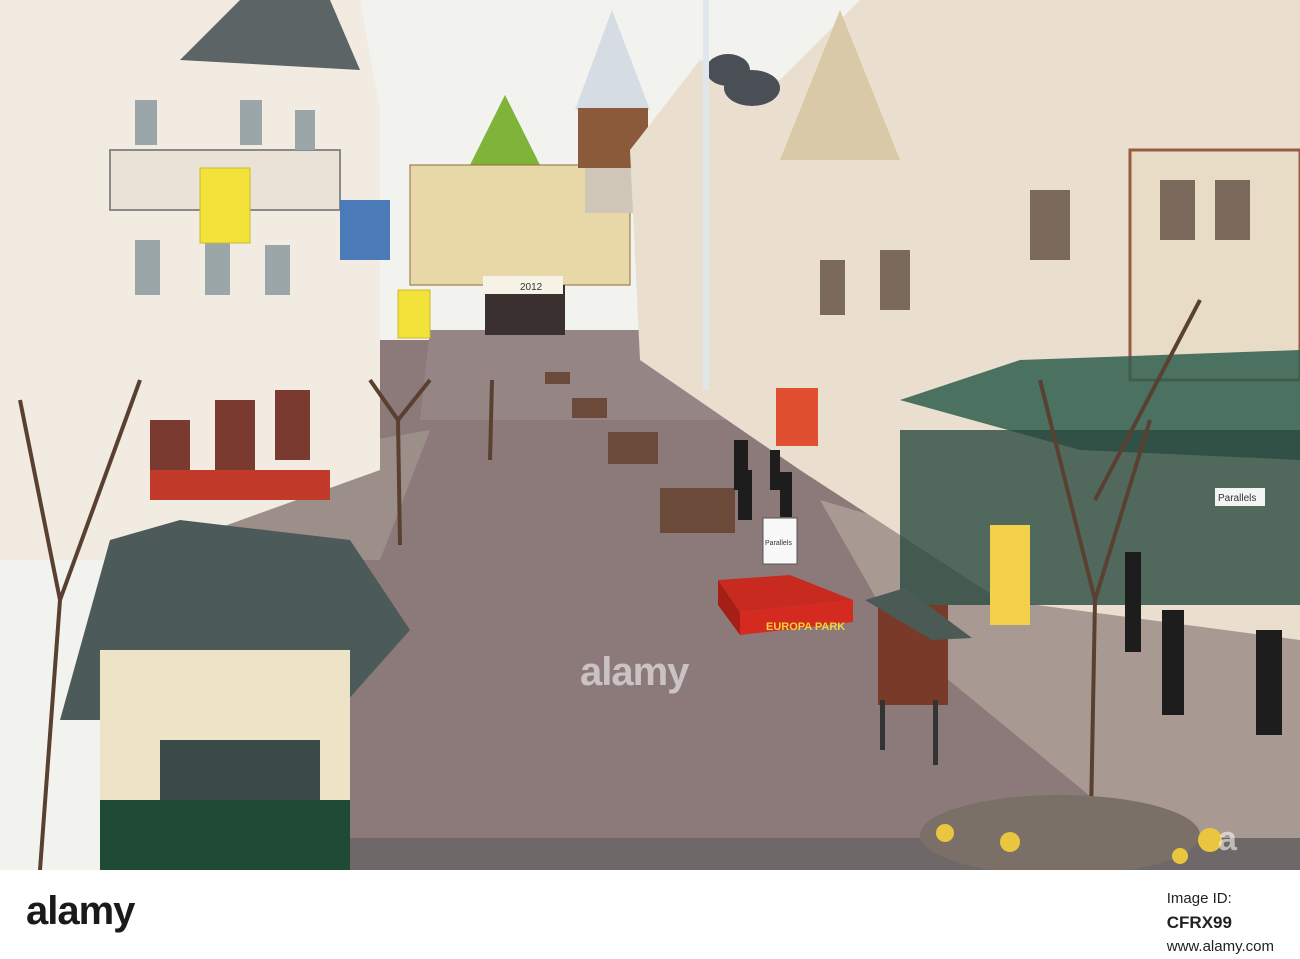 This screenshot has width=1300, height=959. What do you see at coordinates (650, 914) in the screenshot?
I see `stock-footer` at bounding box center [650, 914].